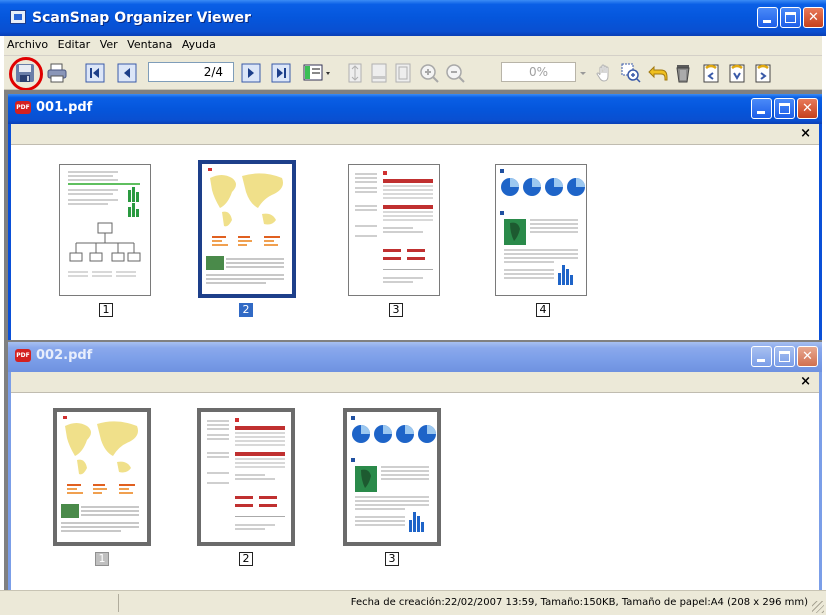  I want to click on next-page-button, so click(251, 73).